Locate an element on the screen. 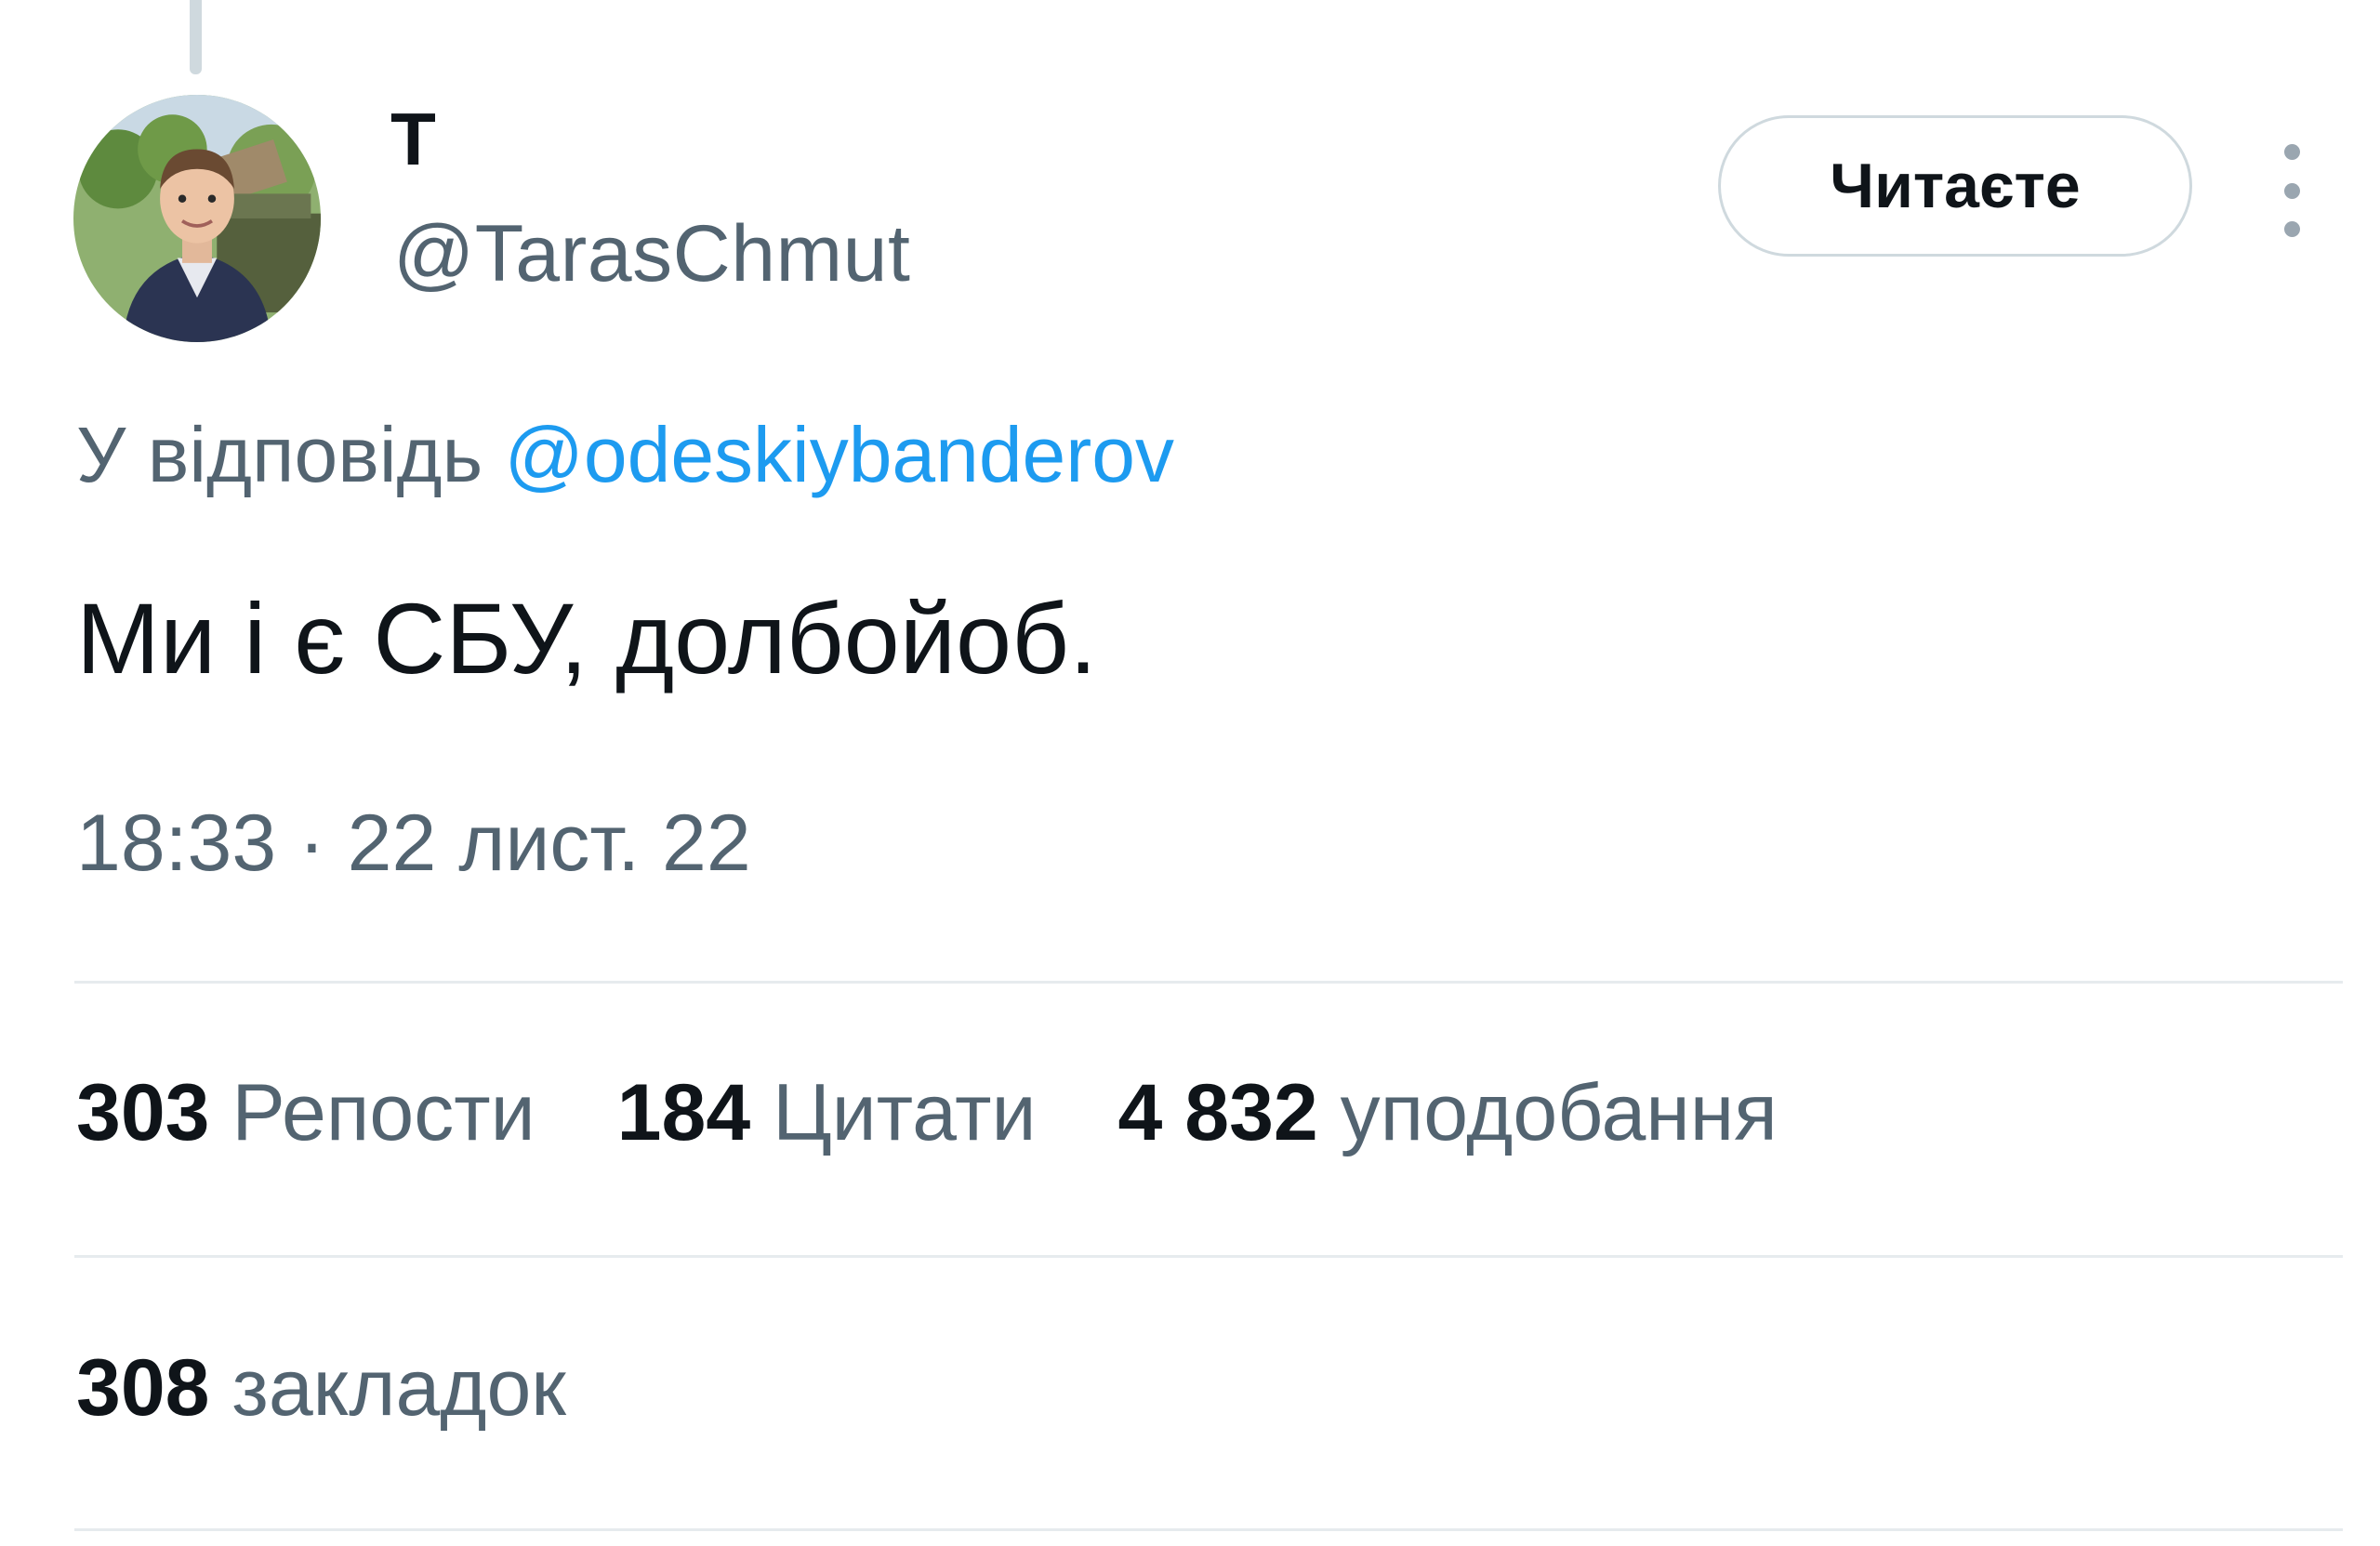 This screenshot has width=2380, height=1546. quotes-count: 184 is located at coordinates (683, 1112).